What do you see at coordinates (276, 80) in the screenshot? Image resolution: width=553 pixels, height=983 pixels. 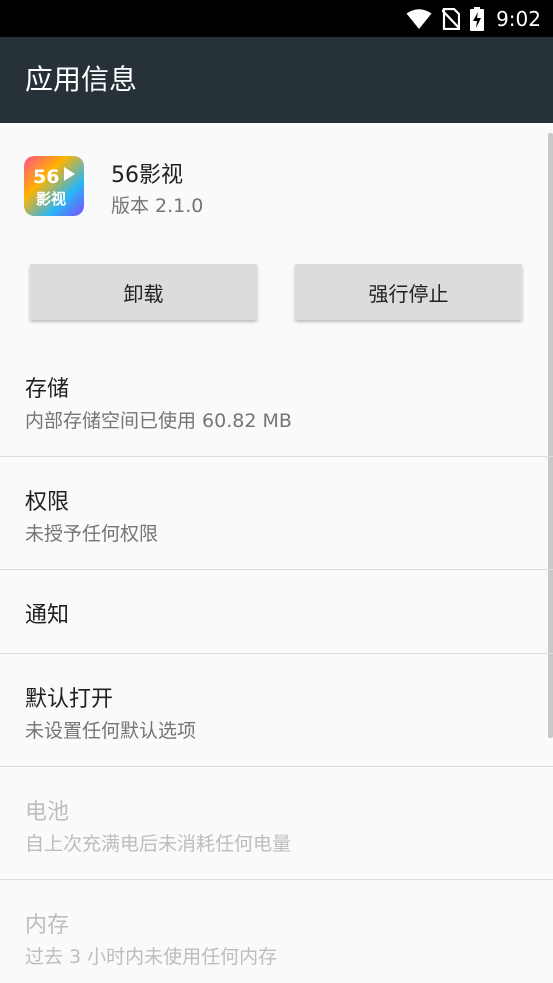 I see `app-bar: 应用信息` at bounding box center [276, 80].